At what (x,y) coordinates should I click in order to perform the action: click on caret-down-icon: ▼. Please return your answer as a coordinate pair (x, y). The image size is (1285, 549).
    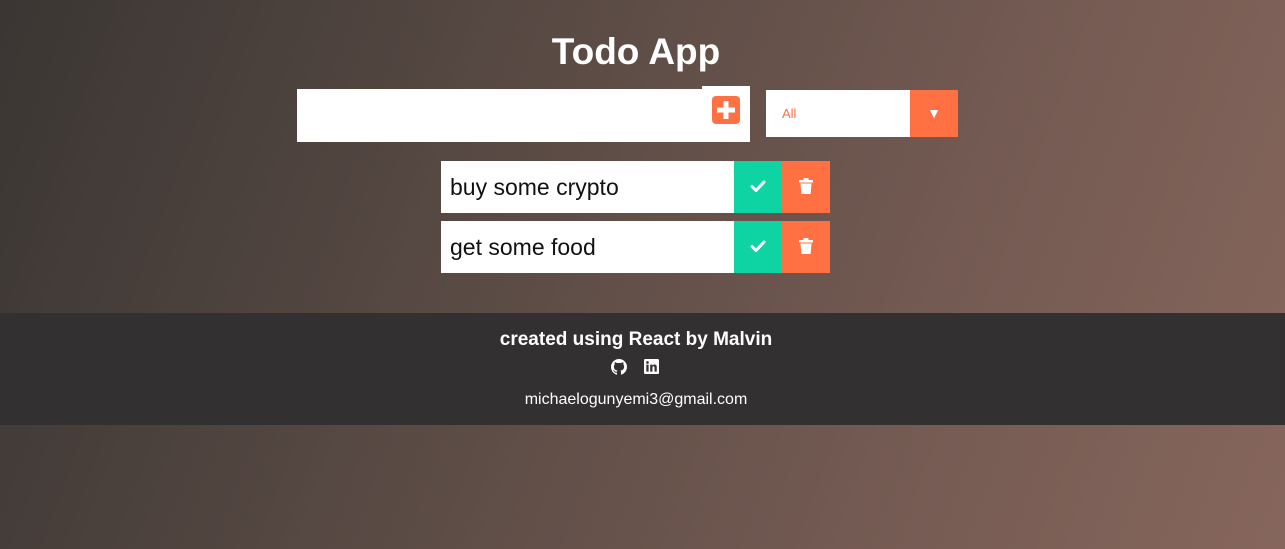
    Looking at the image, I should click on (934, 113).